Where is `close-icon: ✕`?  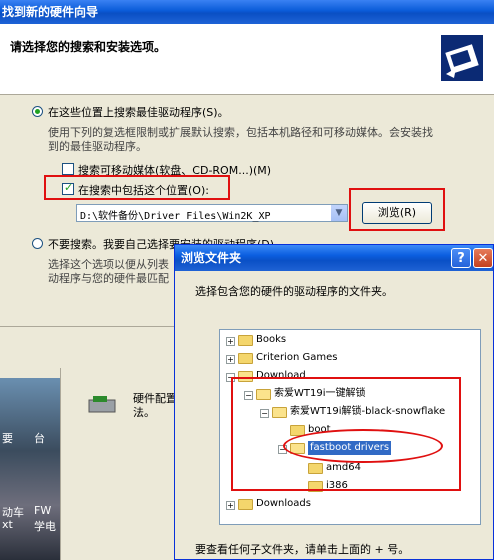
close-icon: ✕ is located at coordinates (483, 258).